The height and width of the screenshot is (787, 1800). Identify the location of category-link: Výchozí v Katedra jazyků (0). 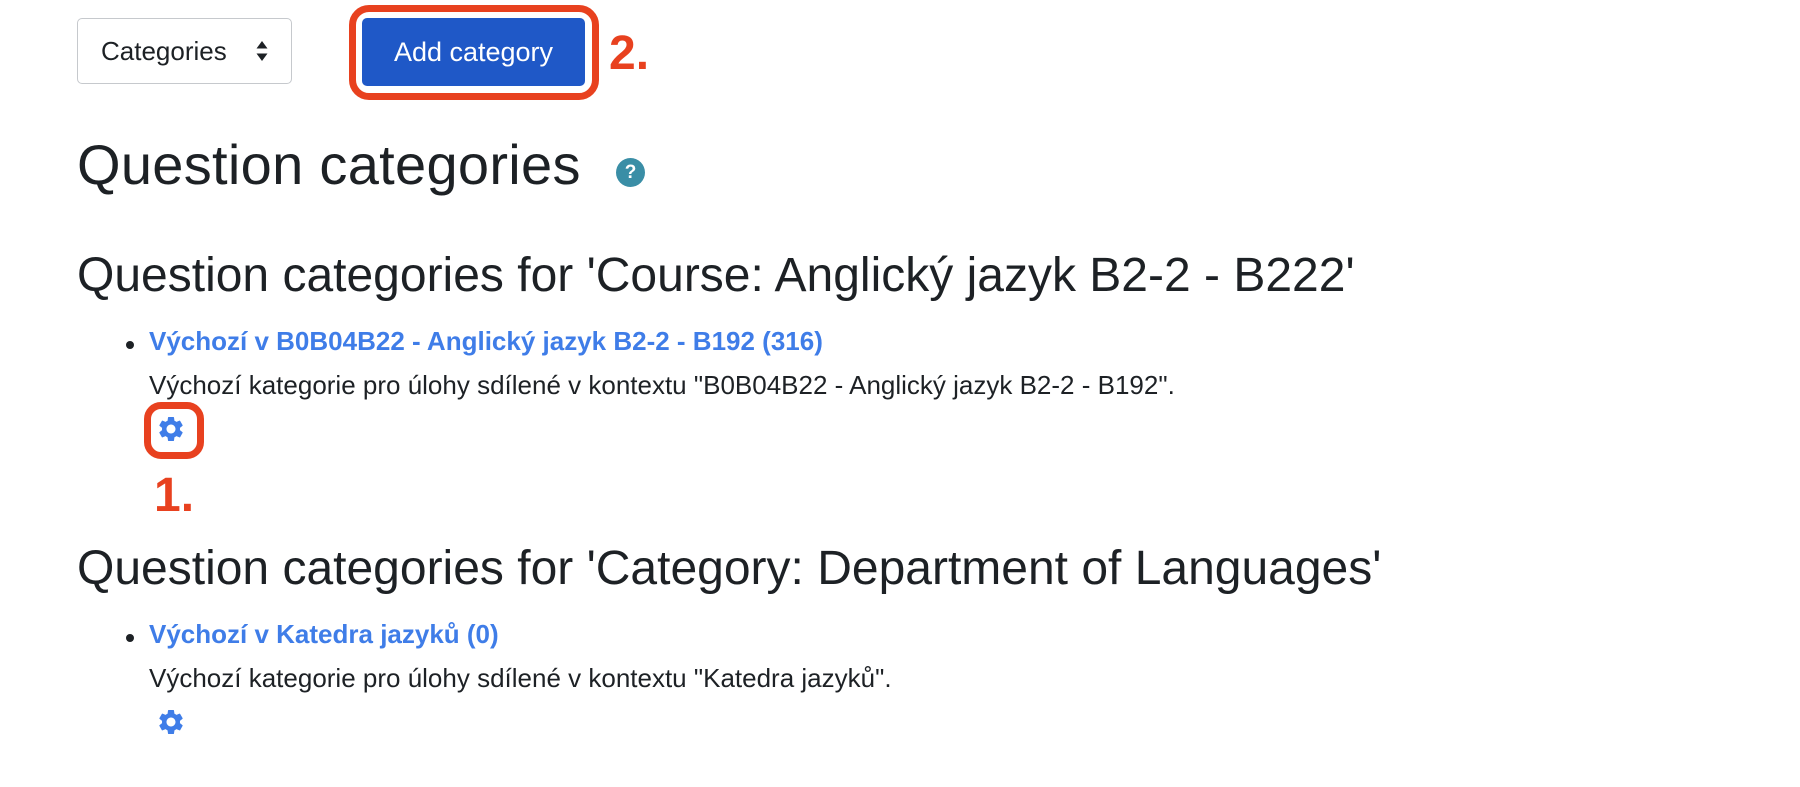
(324, 634).